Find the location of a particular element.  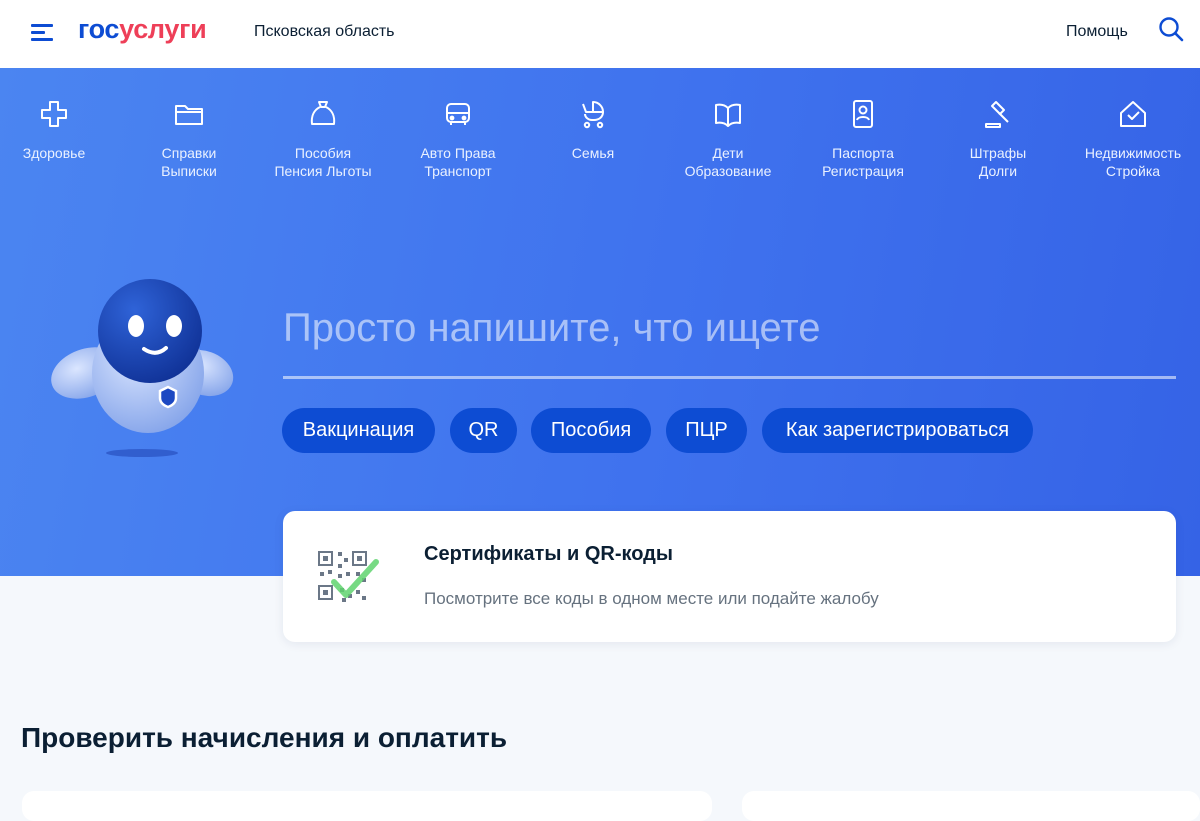

category-family: Семья is located at coordinates (593, 130).